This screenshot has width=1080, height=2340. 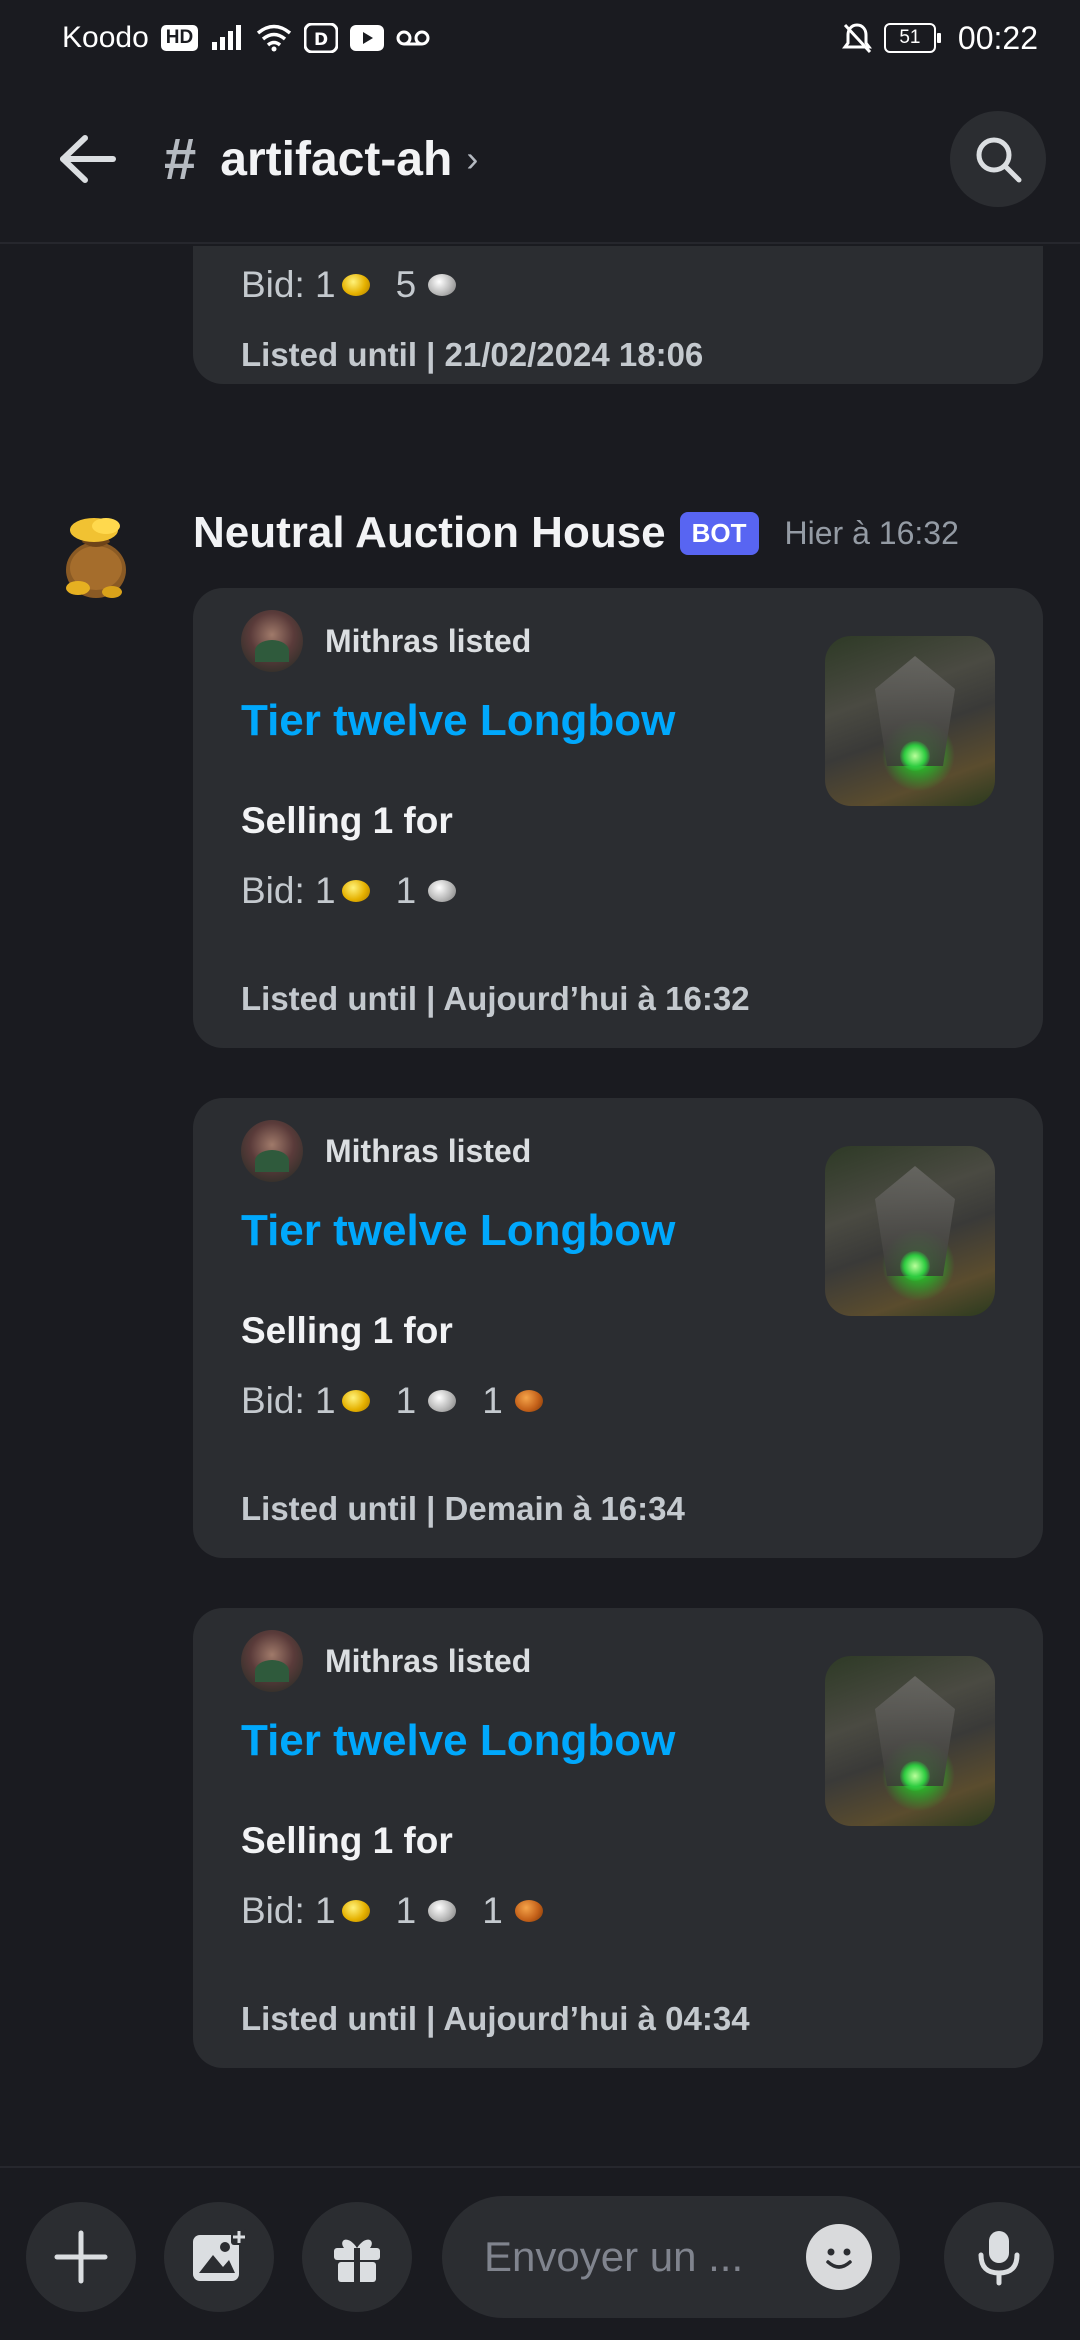 What do you see at coordinates (105, 37) in the screenshot?
I see `carrier-name: Koodo` at bounding box center [105, 37].